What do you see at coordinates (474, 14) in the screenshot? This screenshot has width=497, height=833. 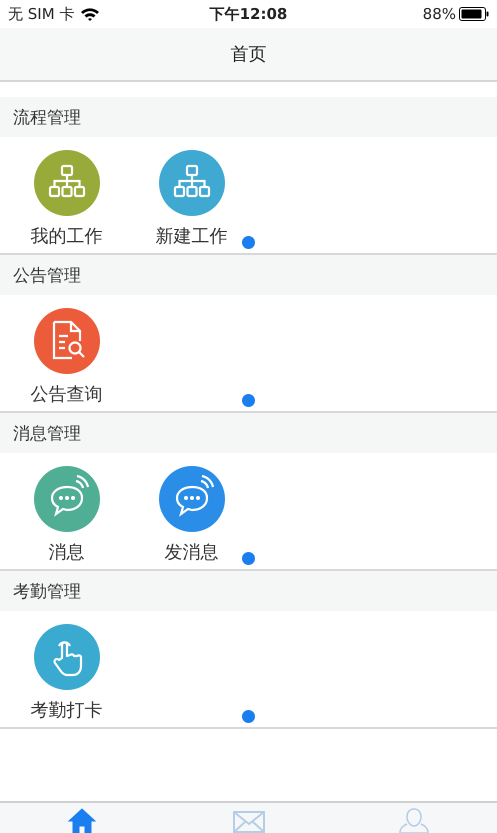 I see `battery-icon` at bounding box center [474, 14].